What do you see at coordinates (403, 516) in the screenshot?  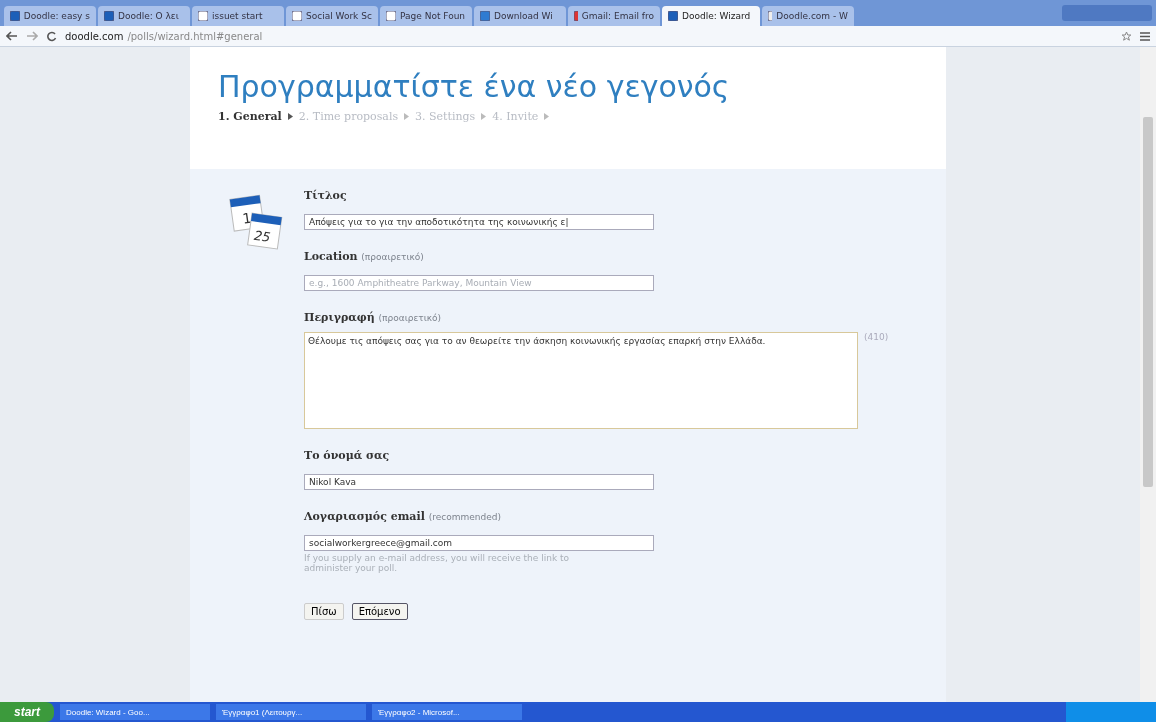 I see `field-label: Λογαριασμός email (recommended)` at bounding box center [403, 516].